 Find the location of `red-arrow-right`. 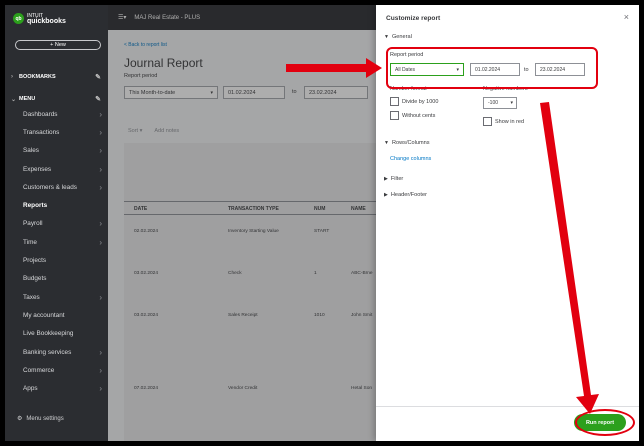

red-arrow-right is located at coordinates (334, 68).